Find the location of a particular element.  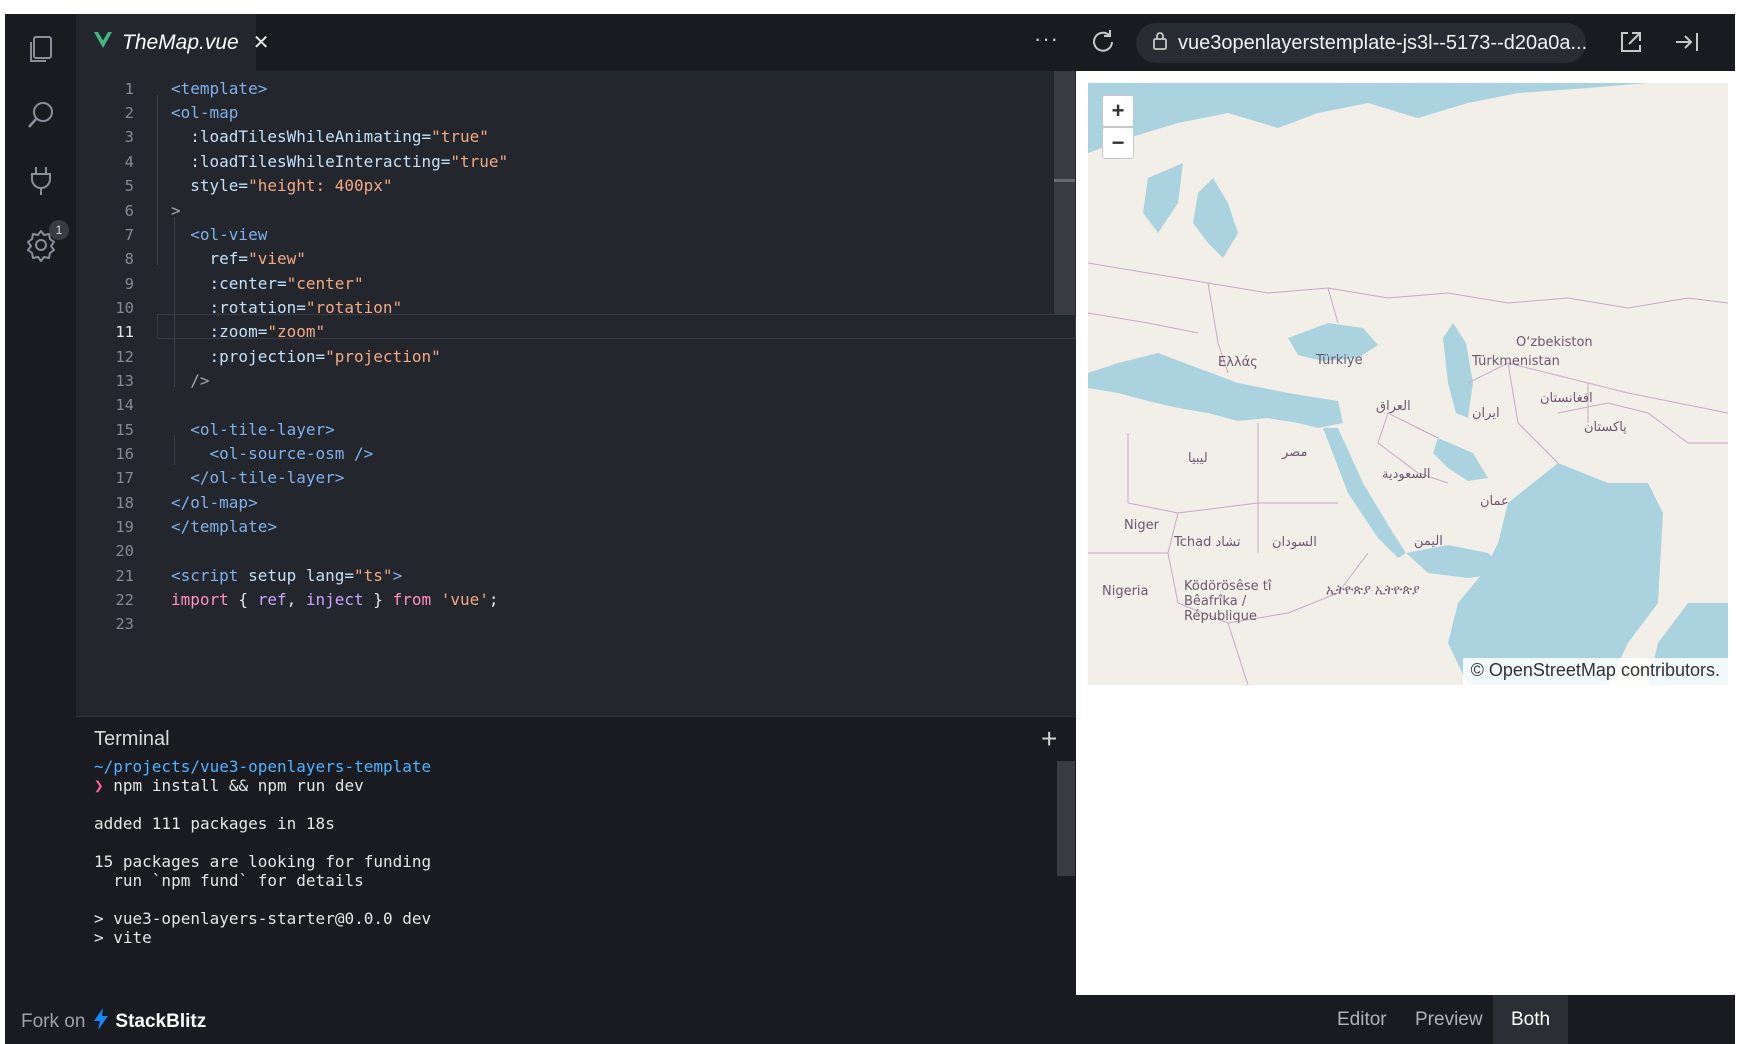

plug-icon is located at coordinates (41, 180).